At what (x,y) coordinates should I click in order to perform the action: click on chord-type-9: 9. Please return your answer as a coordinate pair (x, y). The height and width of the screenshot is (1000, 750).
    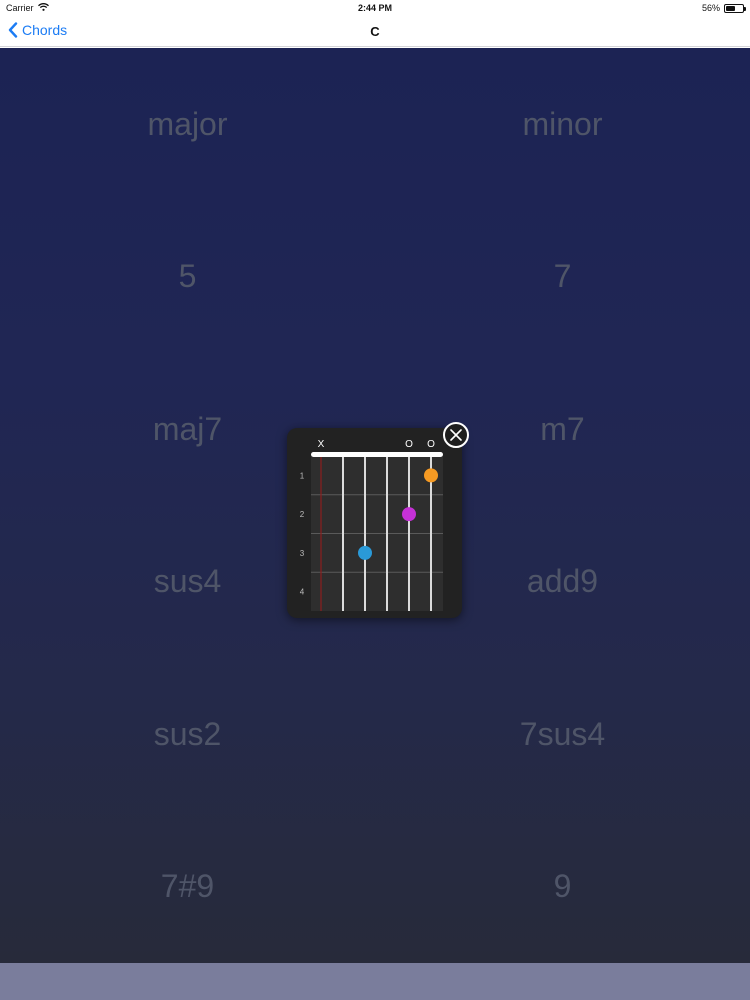
    Looking at the image, I should click on (562, 887).